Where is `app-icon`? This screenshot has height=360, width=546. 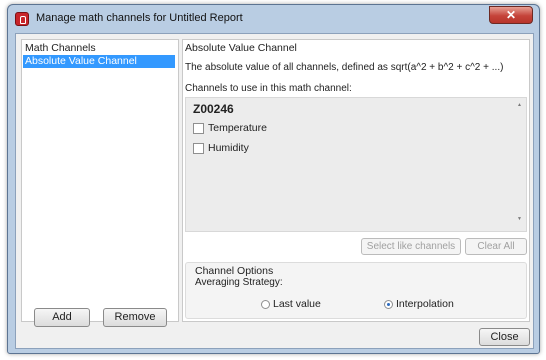 app-icon is located at coordinates (22, 19).